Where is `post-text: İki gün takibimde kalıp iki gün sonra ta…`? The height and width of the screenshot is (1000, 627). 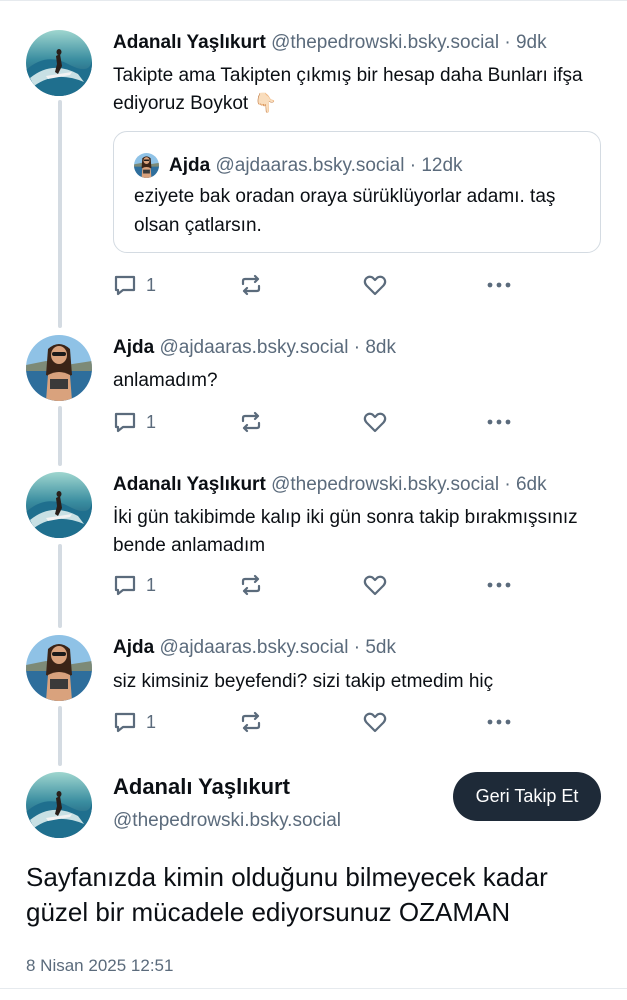 post-text: İki gün takibimde kalıp iki gün sonra ta… is located at coordinates (345, 531).